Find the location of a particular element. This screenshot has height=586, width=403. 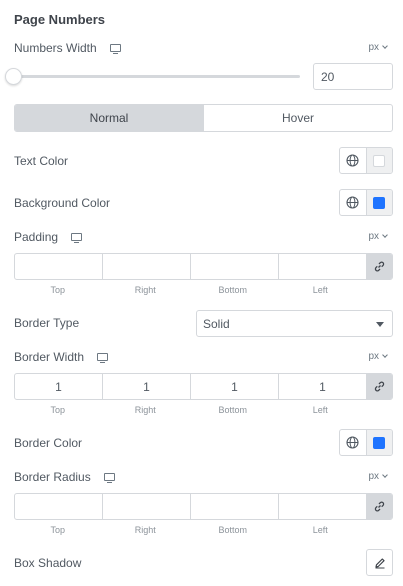

border-radius-left-input is located at coordinates (323, 506).